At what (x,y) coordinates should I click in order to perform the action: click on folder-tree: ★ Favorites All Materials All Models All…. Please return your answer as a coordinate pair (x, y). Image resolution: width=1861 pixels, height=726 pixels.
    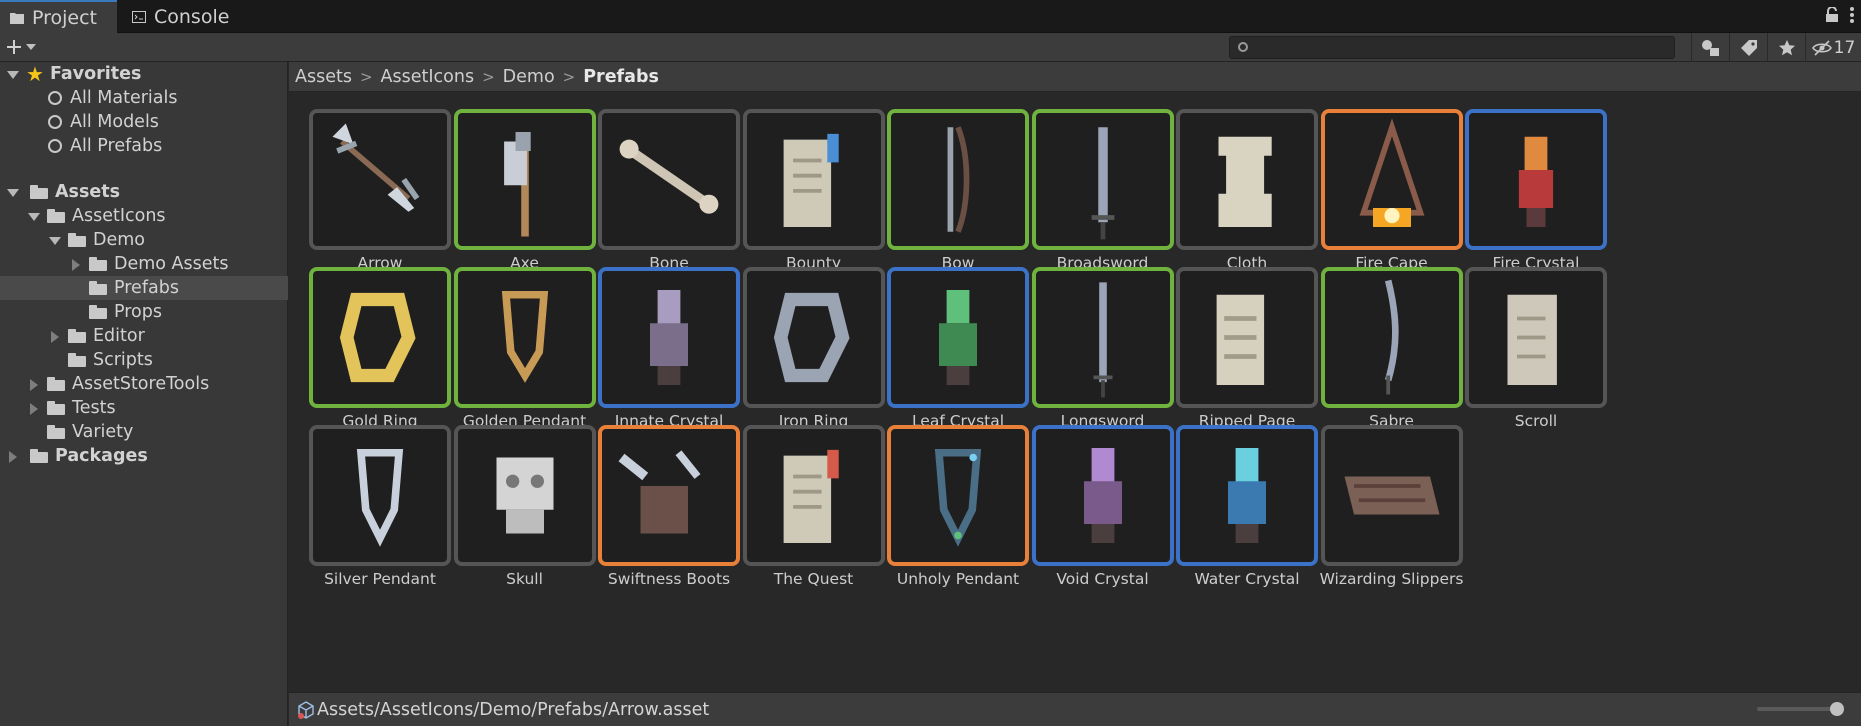
    Looking at the image, I should click on (144, 394).